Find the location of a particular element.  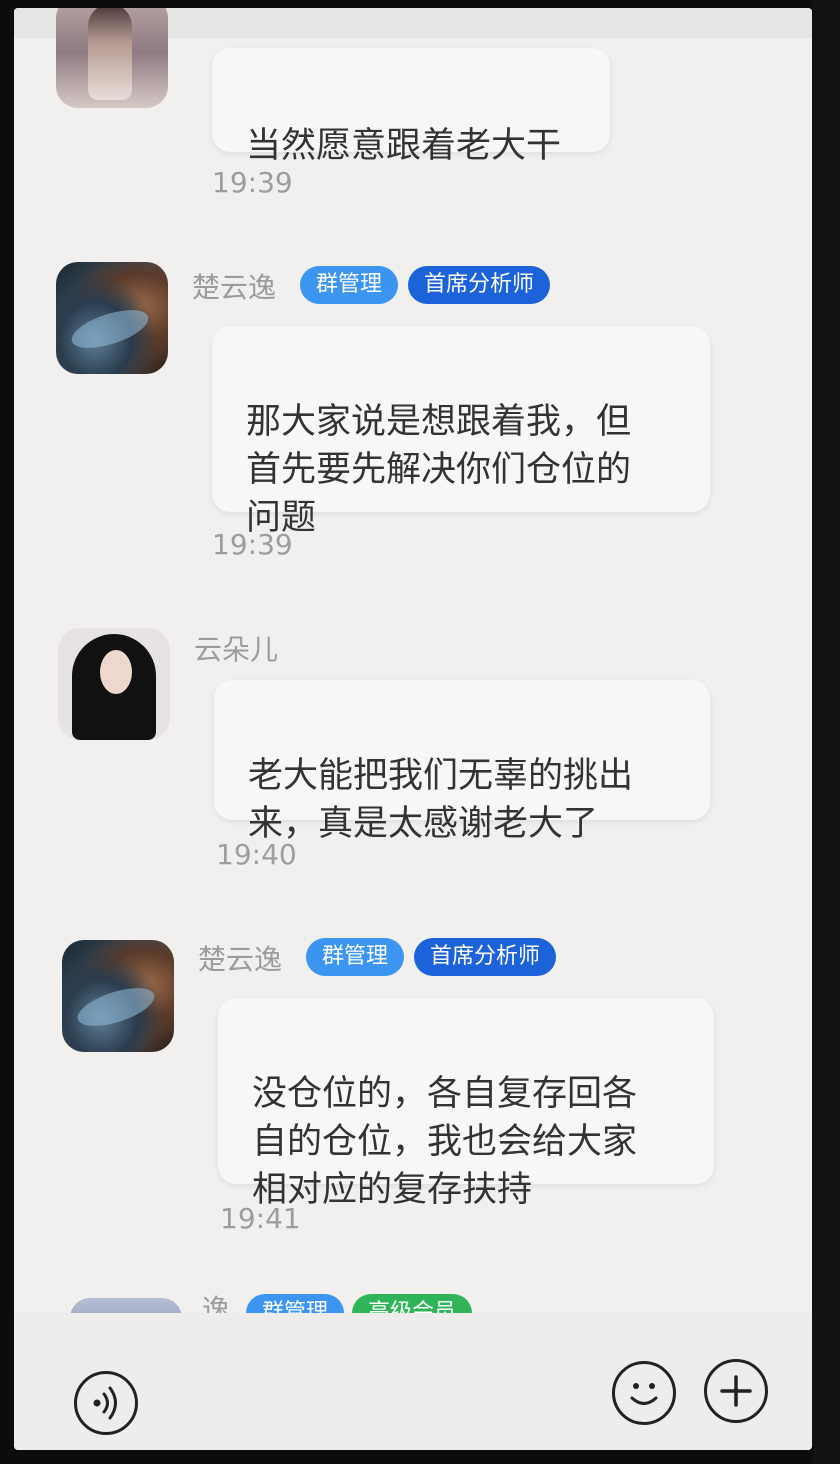

message-time: 19:40 is located at coordinates (256, 854).